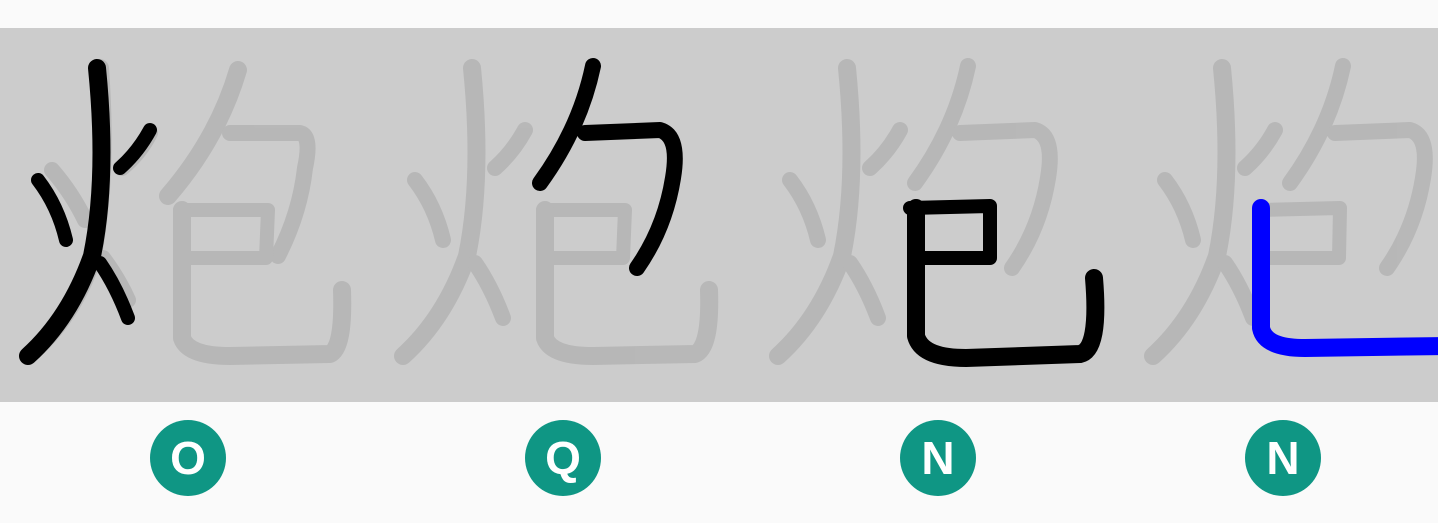  Describe the element at coordinates (1283, 458) in the screenshot. I see `grade-badge-4: N` at that location.